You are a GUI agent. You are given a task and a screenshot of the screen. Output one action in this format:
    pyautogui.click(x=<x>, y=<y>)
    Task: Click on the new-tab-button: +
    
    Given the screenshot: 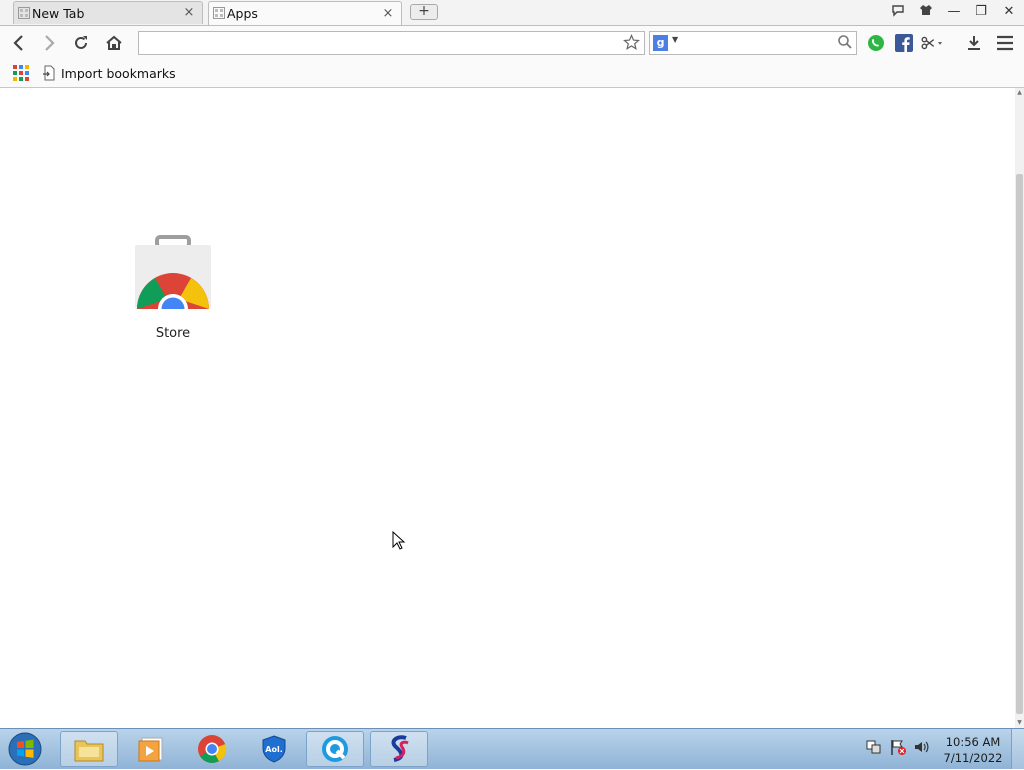 What is the action you would take?
    pyautogui.click(x=424, y=12)
    